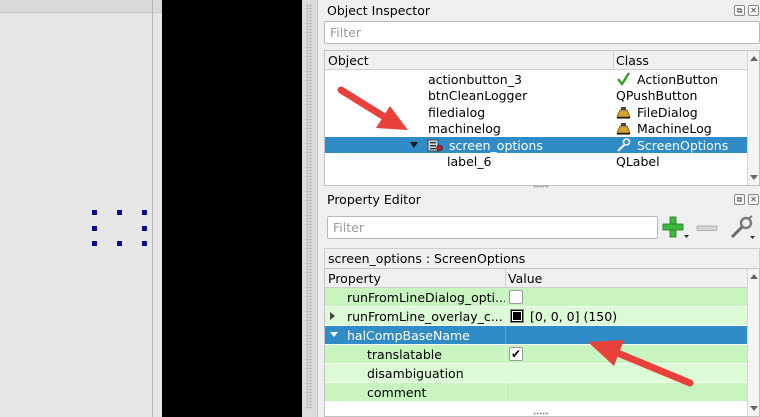 This screenshot has width=760, height=417. What do you see at coordinates (348, 60) in the screenshot?
I see `object-column-header: Object` at bounding box center [348, 60].